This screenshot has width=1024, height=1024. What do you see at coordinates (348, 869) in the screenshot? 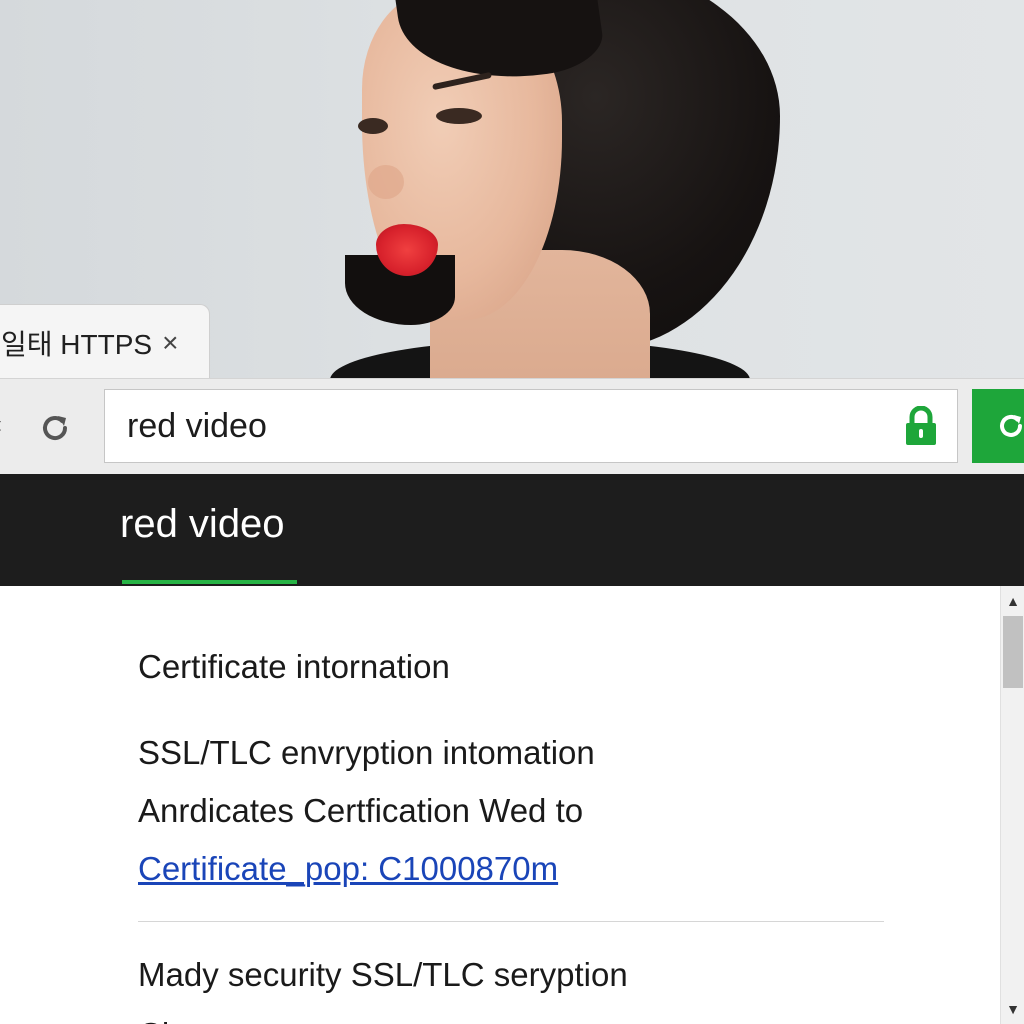
I see `certificate-link: Certificate_pop: C1000870m` at bounding box center [348, 869].